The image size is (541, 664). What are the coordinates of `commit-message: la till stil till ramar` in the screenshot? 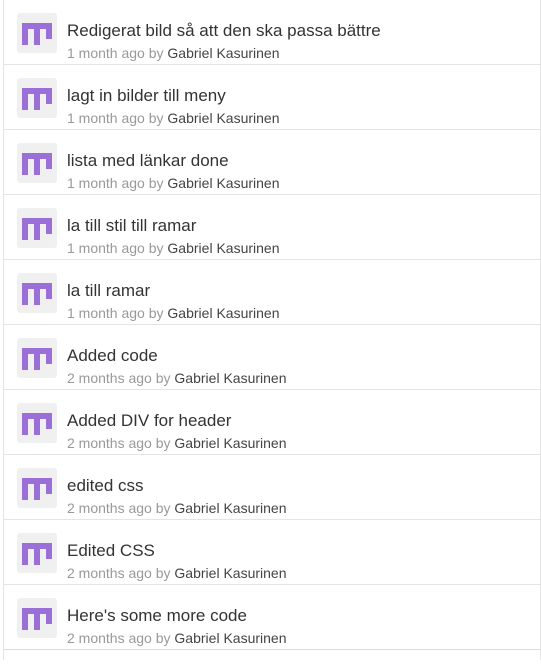 It's located at (131, 226).